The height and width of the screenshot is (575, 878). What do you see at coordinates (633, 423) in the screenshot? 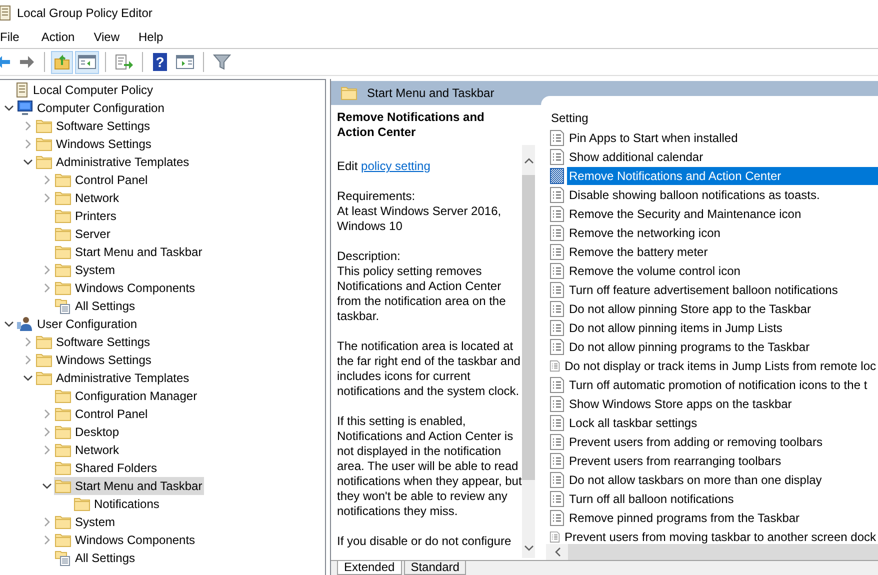
I see `setting-name: Lock all taskbar settings` at bounding box center [633, 423].